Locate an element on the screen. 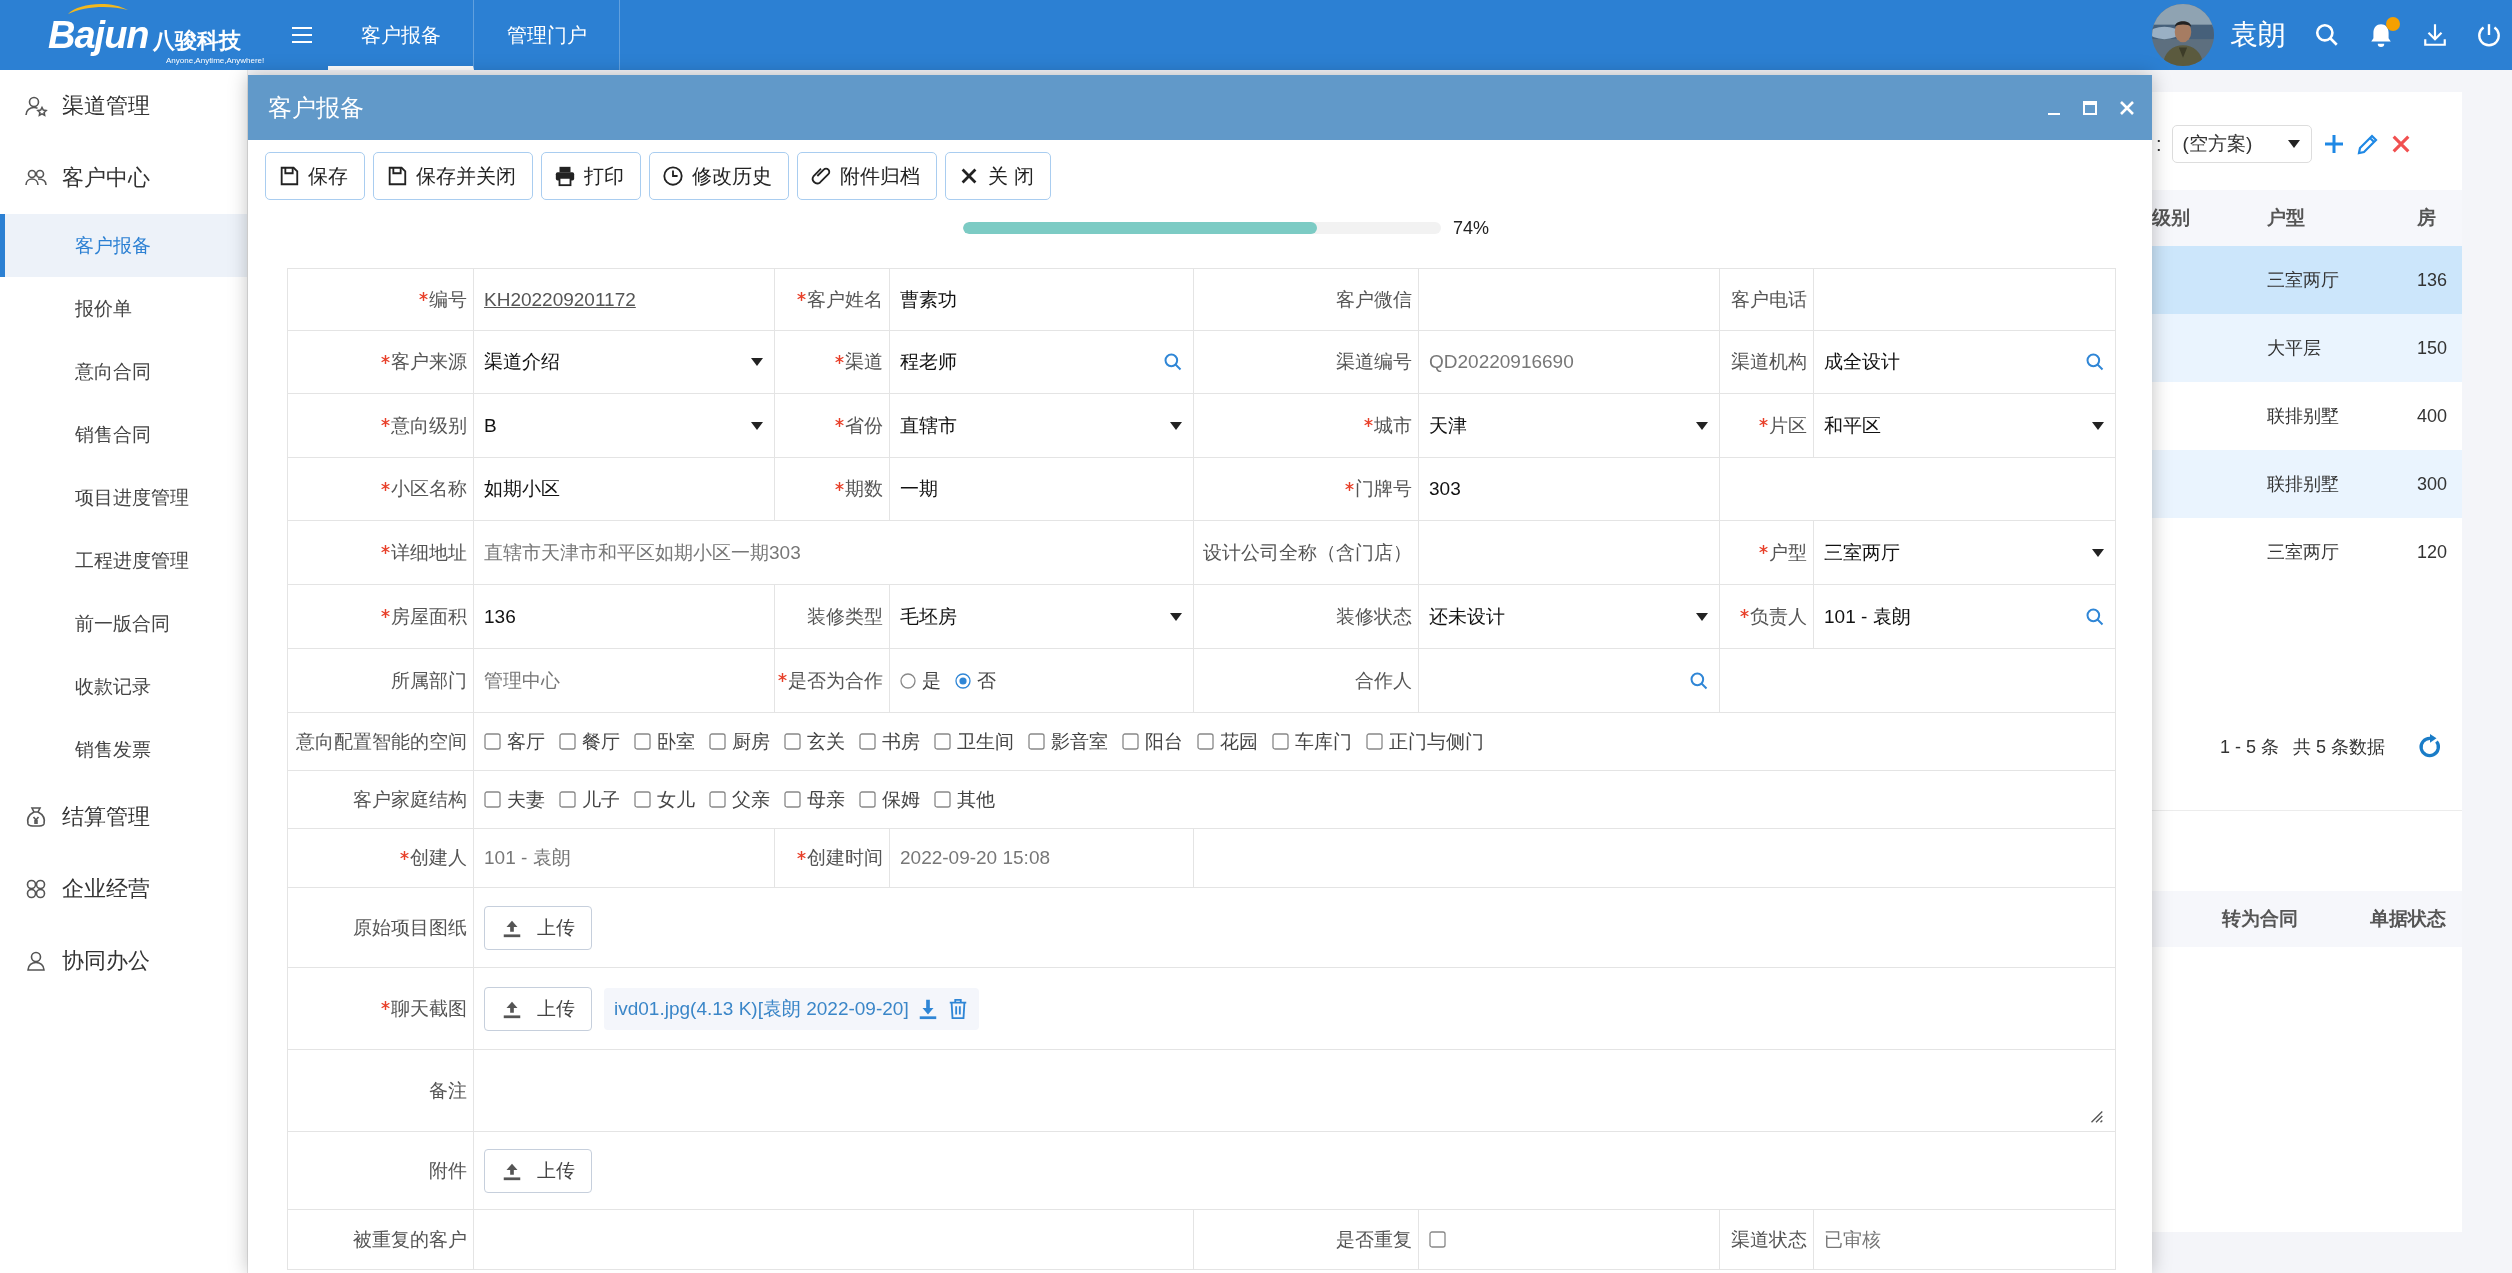  toolbar-button: 修改历史 is located at coordinates (719, 176).